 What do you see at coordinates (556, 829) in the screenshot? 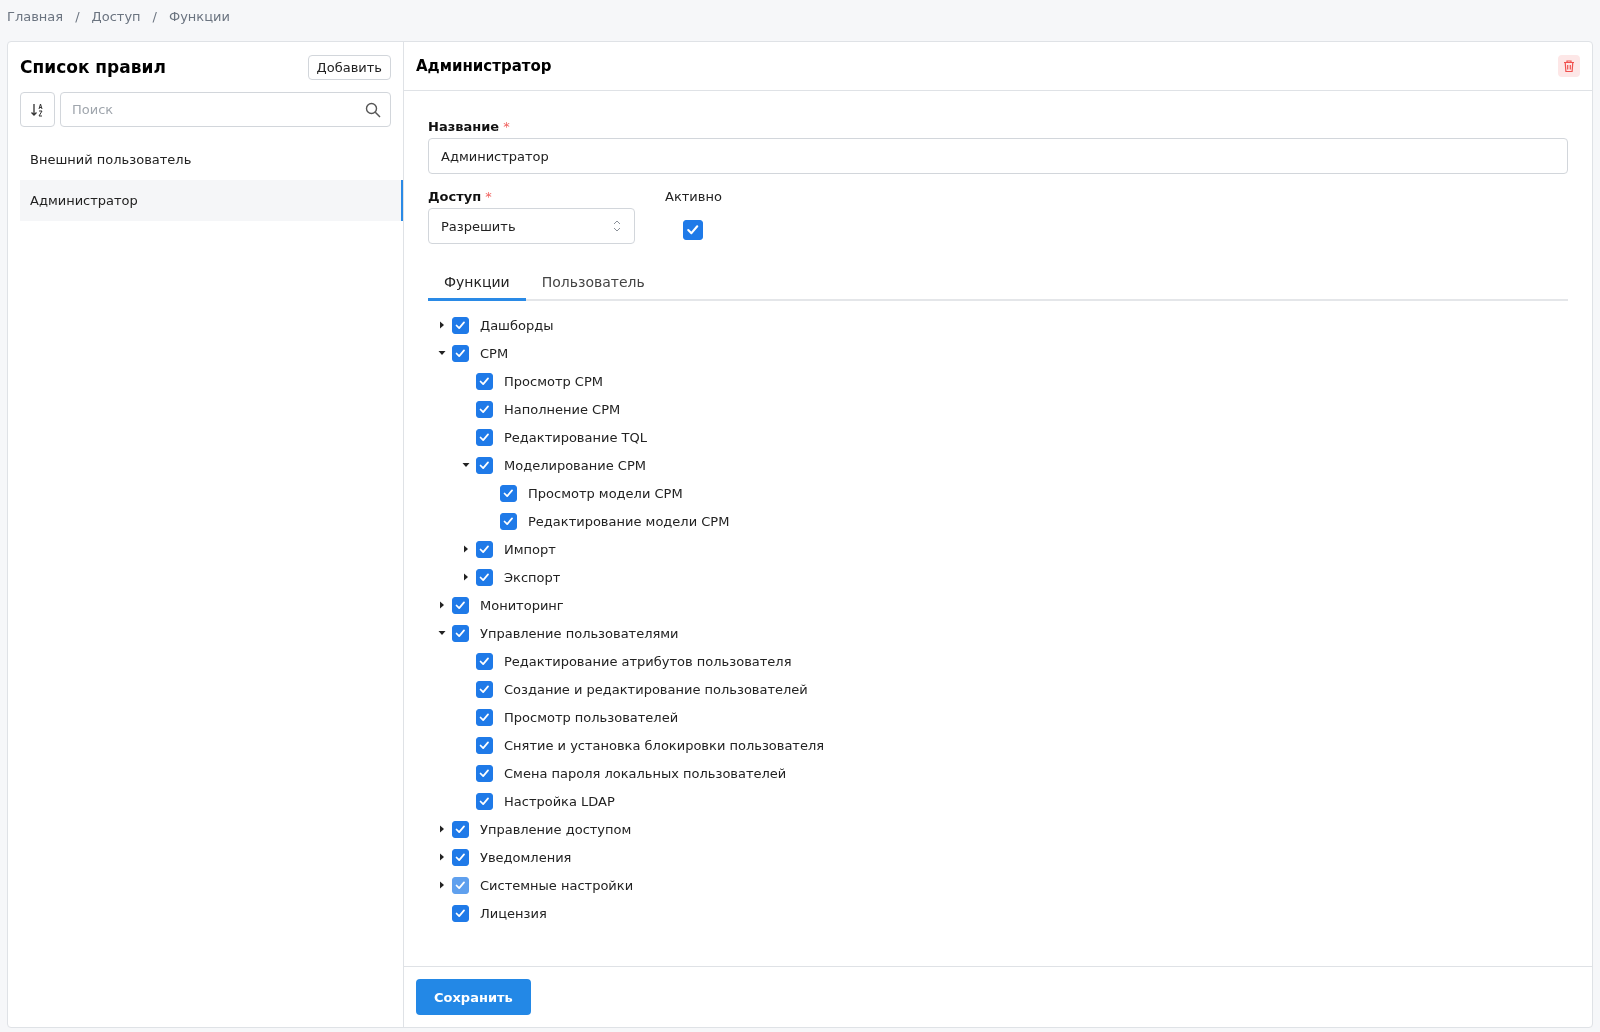
I see `tree-item-label: Управление доступом` at bounding box center [556, 829].